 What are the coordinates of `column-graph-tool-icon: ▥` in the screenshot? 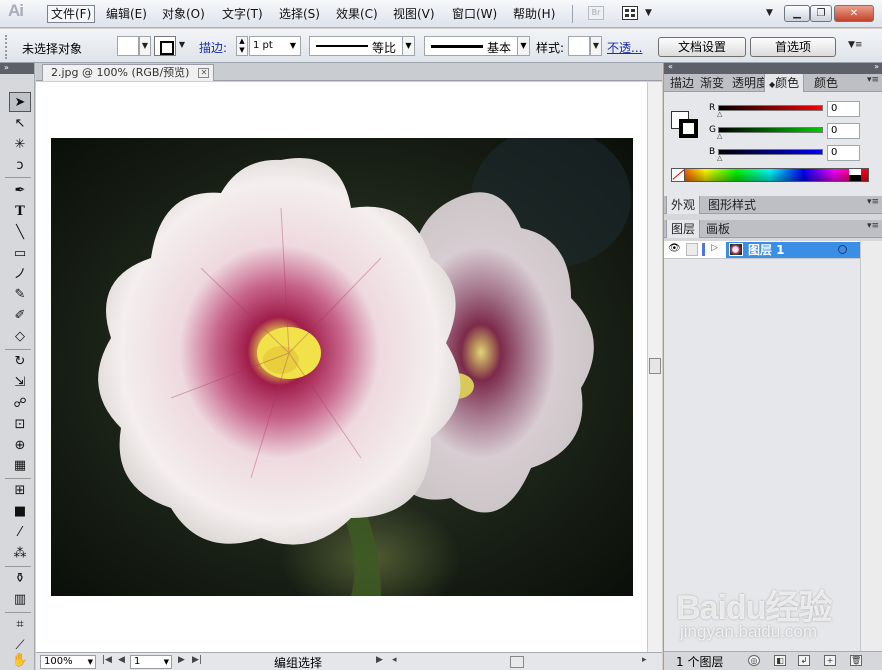 It's located at (20, 600).